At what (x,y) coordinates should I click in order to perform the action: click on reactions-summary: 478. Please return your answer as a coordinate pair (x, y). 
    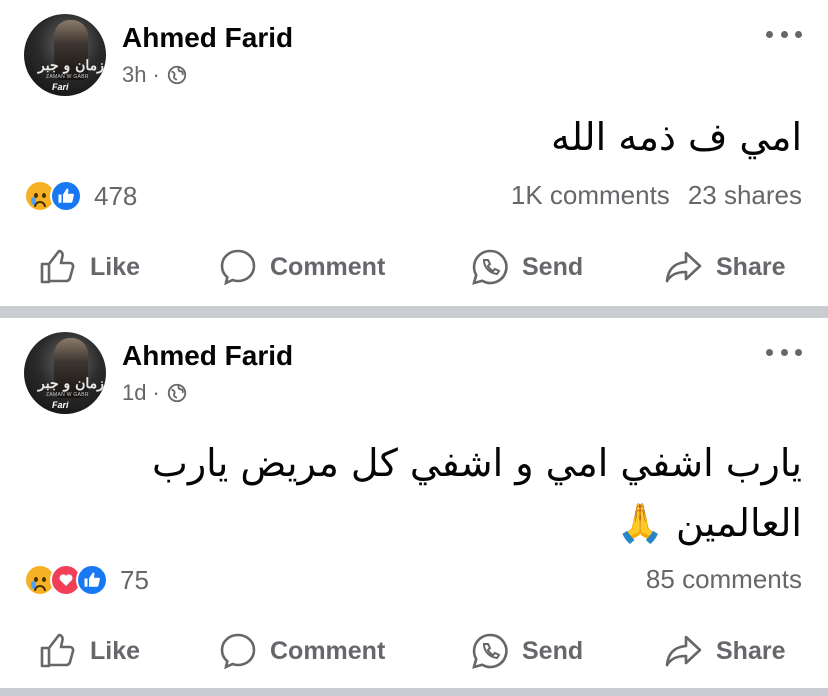
    Looking at the image, I should click on (80, 196).